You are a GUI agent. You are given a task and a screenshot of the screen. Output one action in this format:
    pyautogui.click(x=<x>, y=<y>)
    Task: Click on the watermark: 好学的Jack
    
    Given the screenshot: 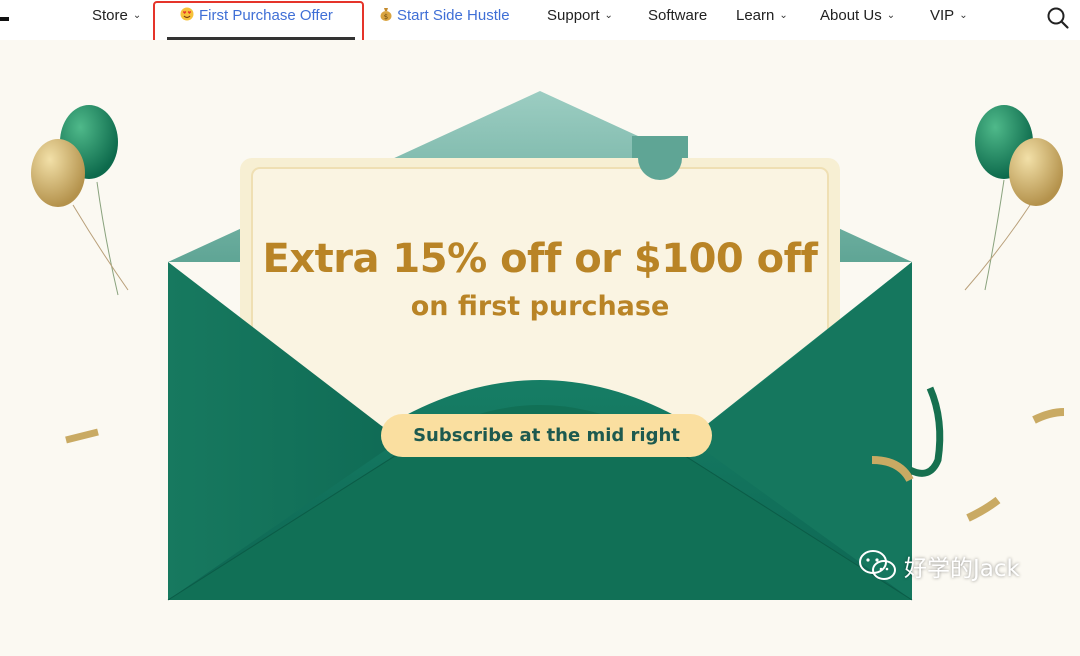 What is the action you would take?
    pyautogui.click(x=939, y=566)
    